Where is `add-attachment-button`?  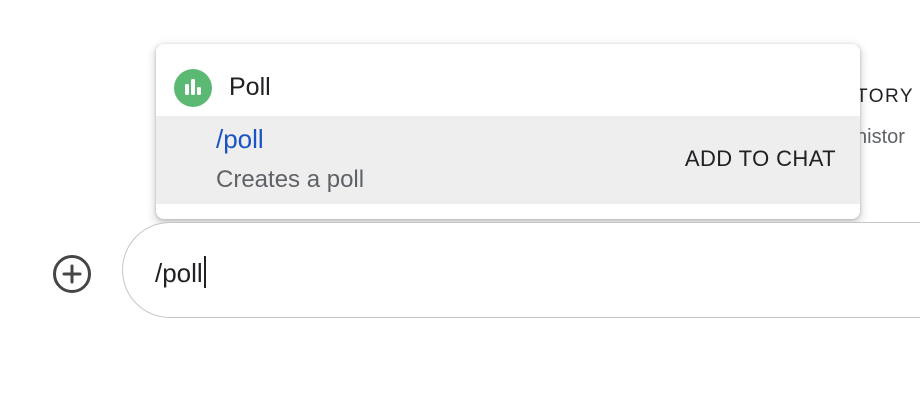
add-attachment-button is located at coordinates (72, 274).